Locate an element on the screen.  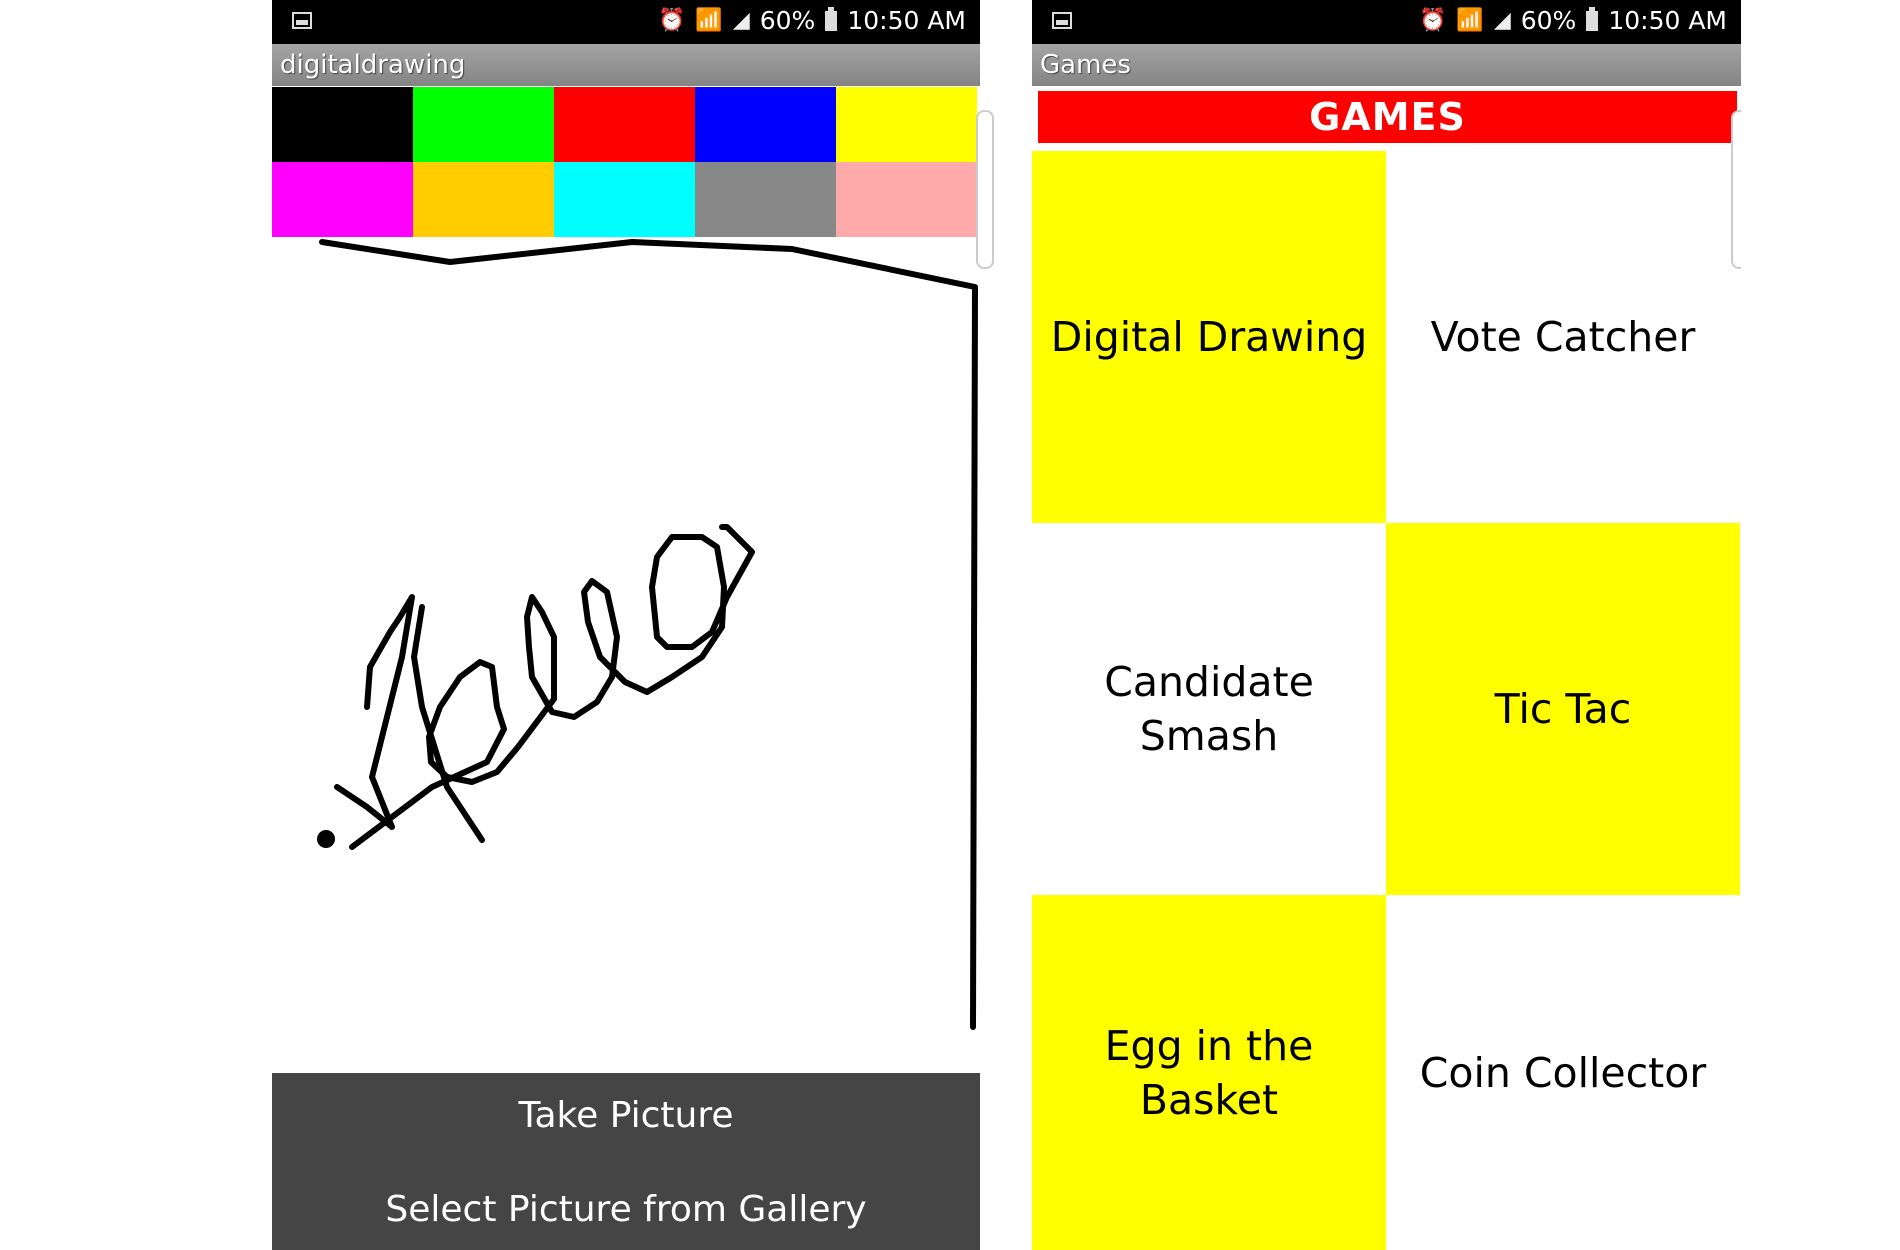
app-title: digitaldrawing is located at coordinates (626, 65).